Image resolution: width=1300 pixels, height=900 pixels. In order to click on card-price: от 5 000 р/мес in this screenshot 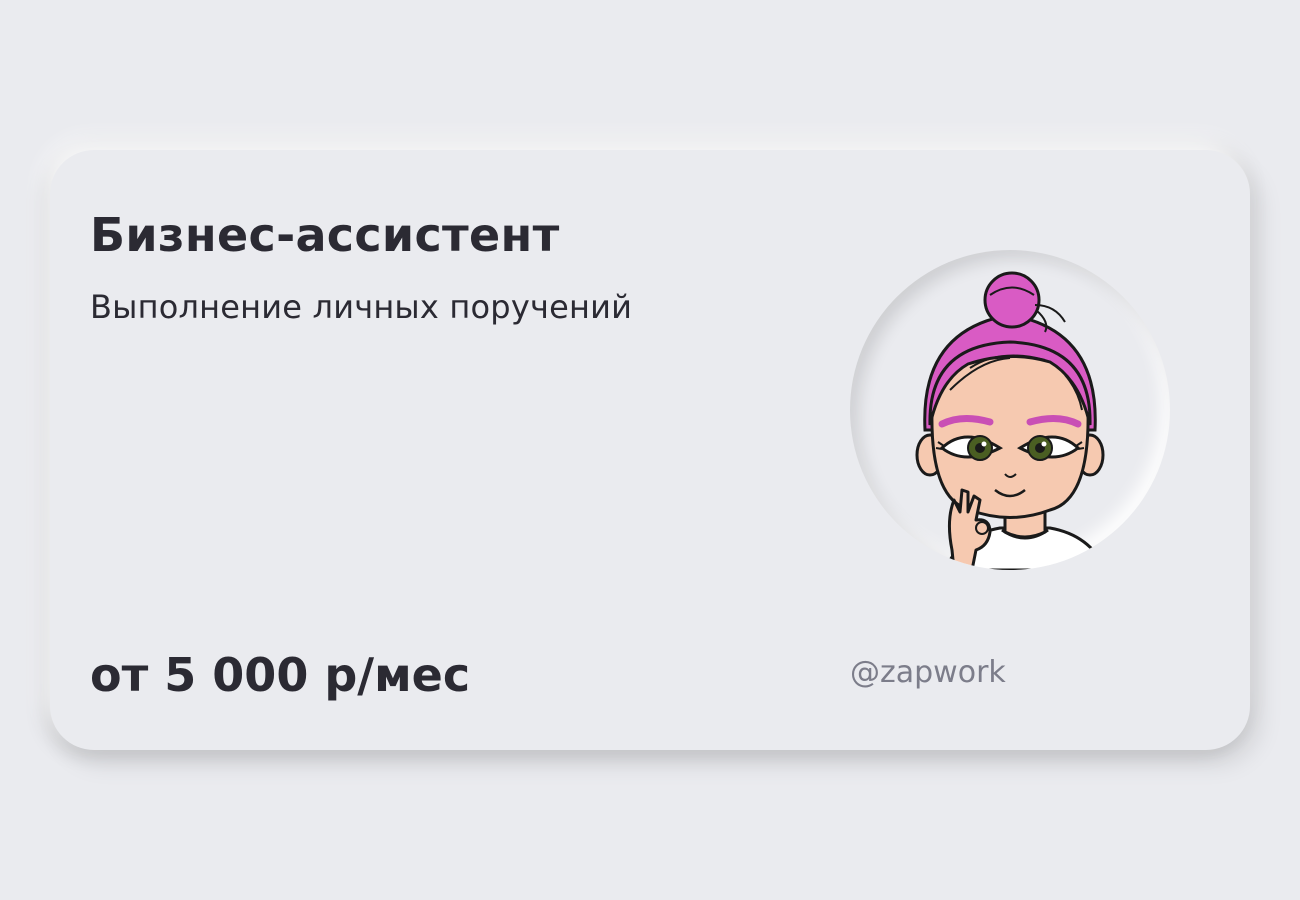, I will do `click(280, 675)`.